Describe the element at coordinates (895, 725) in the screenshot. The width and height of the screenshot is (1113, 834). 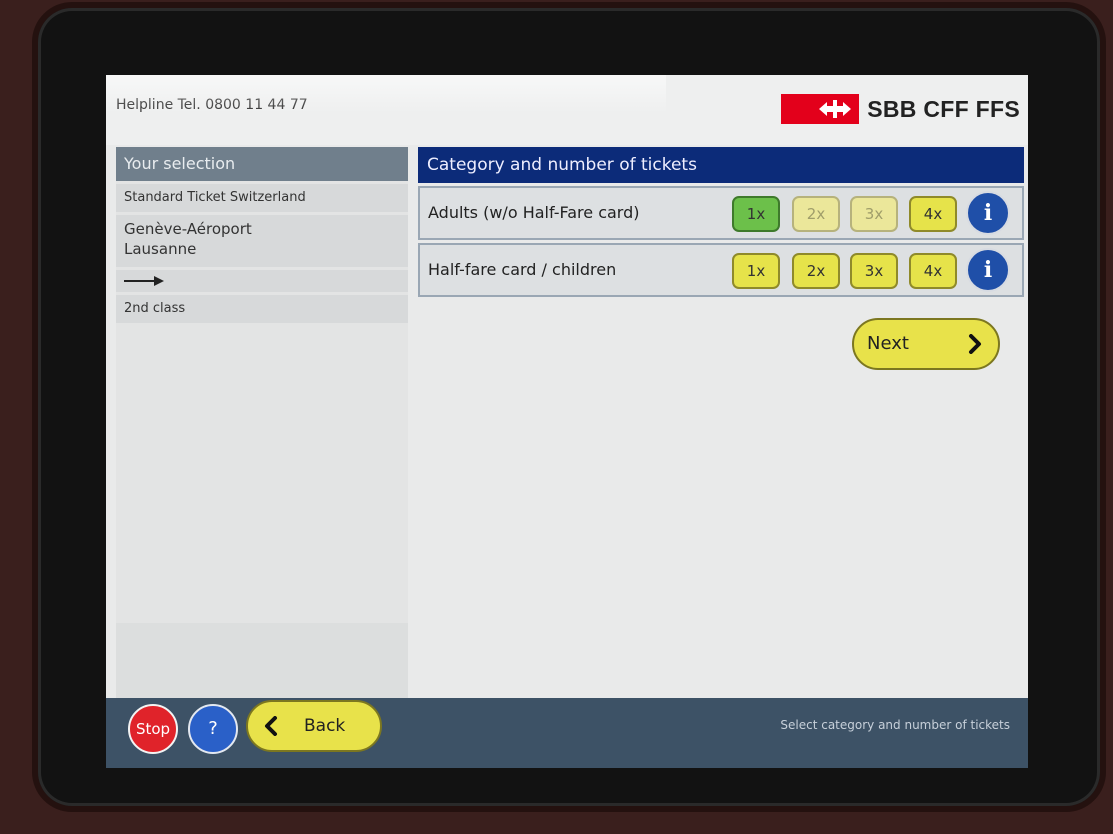
I see `status-text: Select category and number of tickets` at that location.